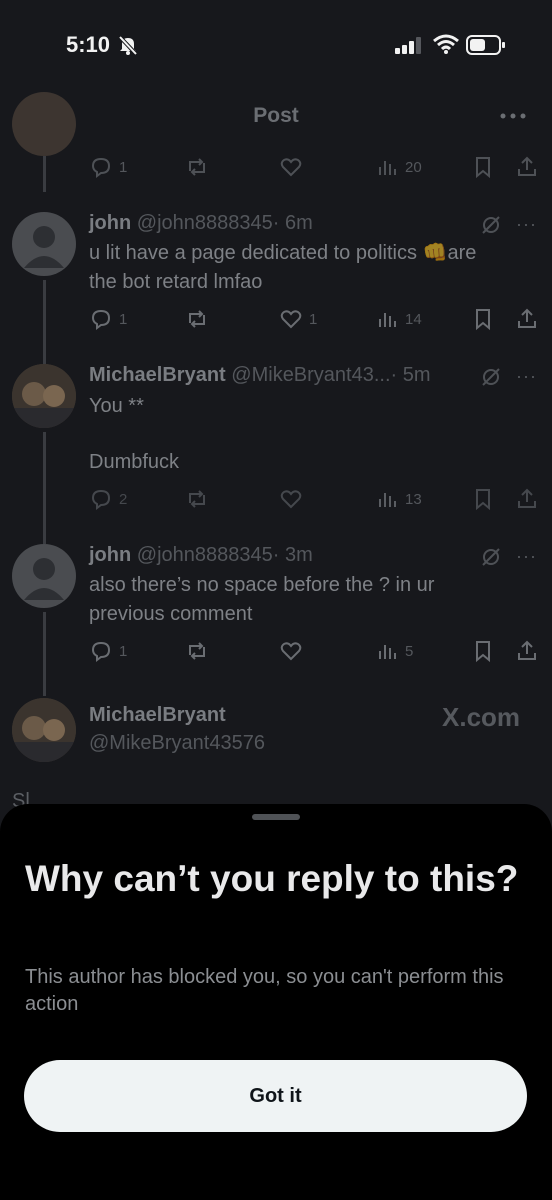 The height and width of the screenshot is (1200, 552). Describe the element at coordinates (398, 499) in the screenshot. I see `views-button: 13` at that location.